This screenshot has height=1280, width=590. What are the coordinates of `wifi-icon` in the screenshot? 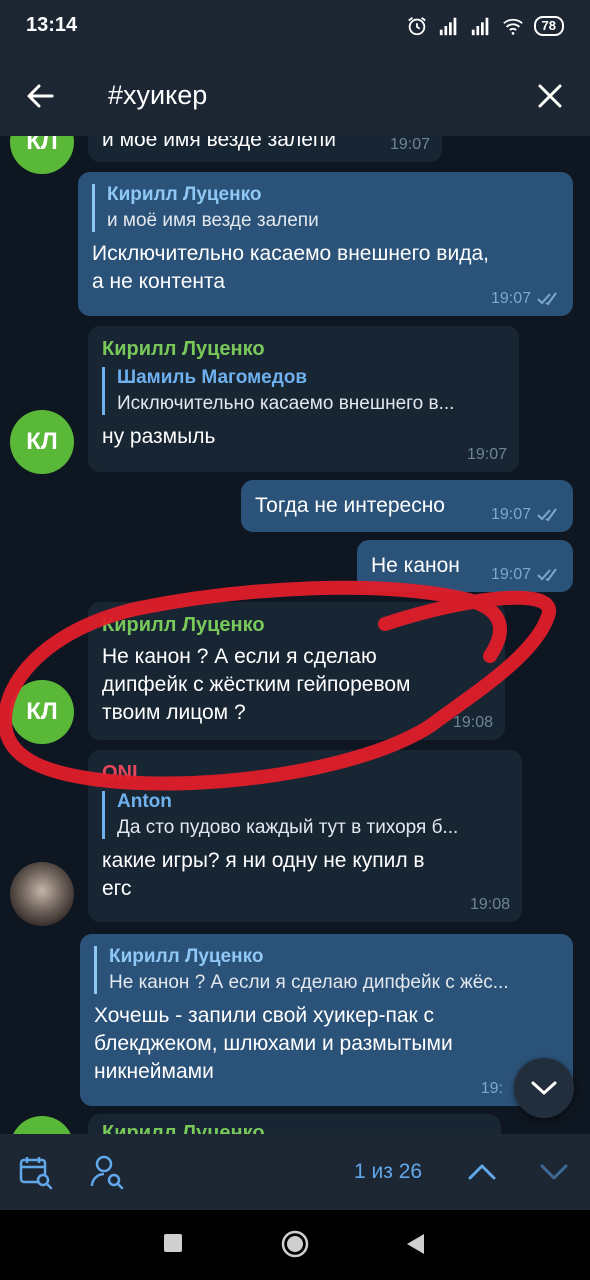 It's located at (512, 26).